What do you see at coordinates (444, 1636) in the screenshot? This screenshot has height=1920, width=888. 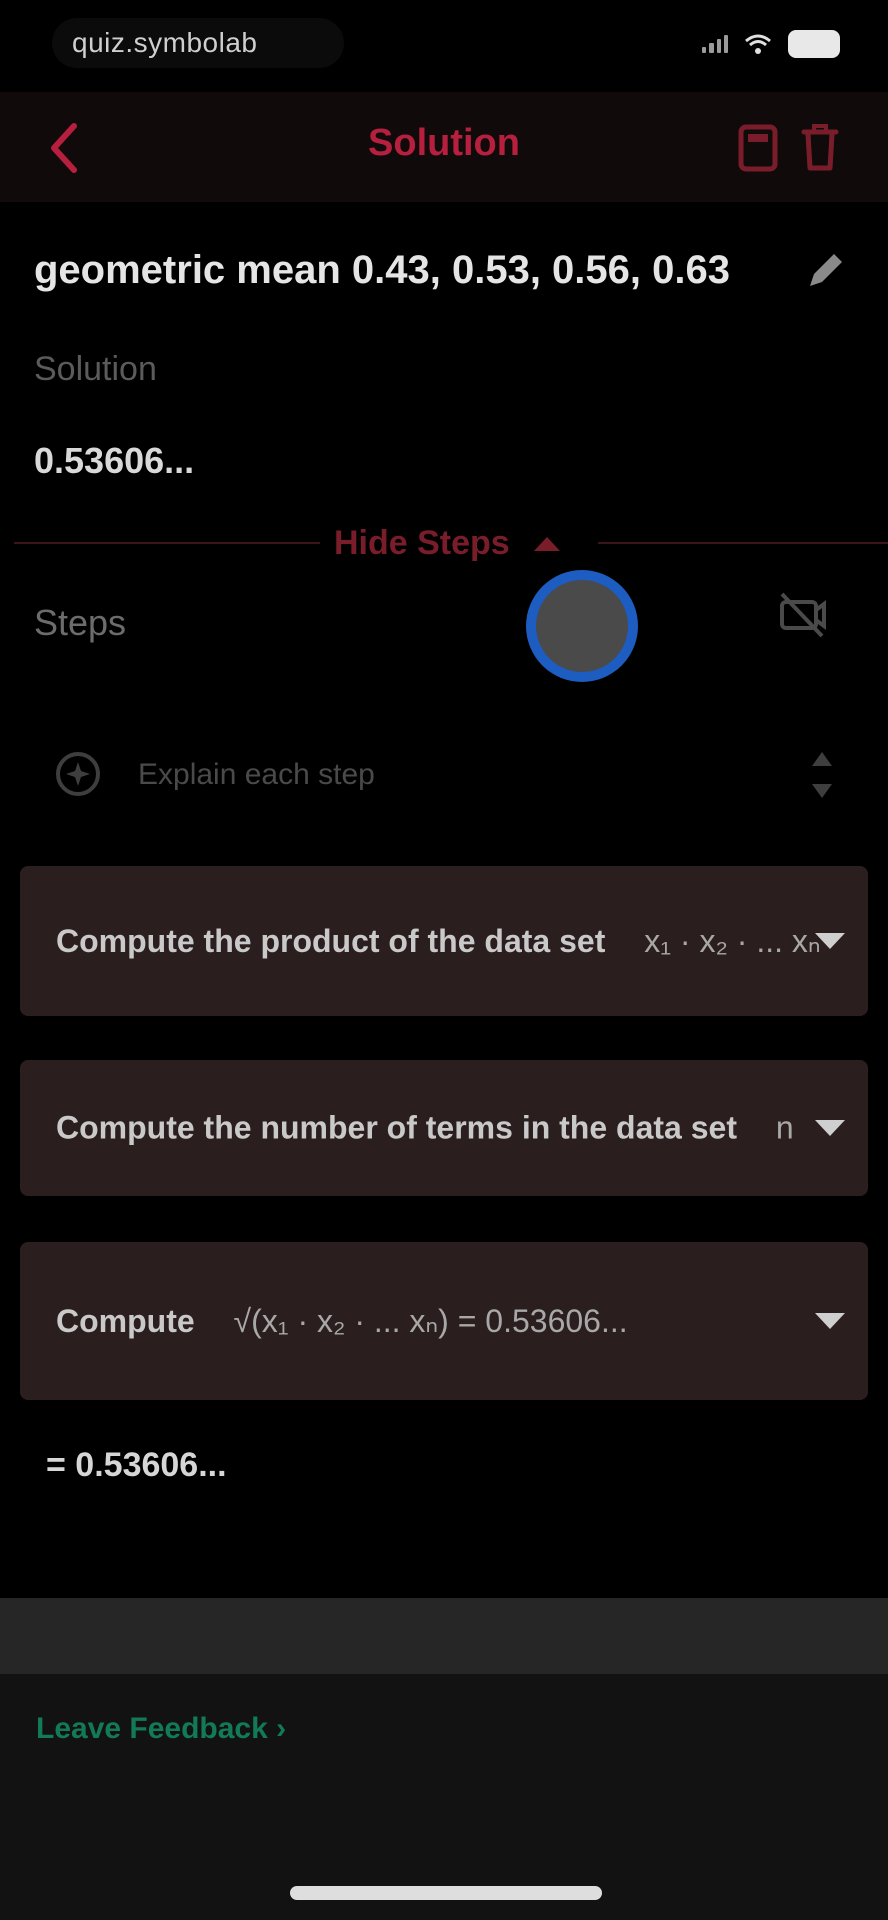 I see `section-separator` at bounding box center [444, 1636].